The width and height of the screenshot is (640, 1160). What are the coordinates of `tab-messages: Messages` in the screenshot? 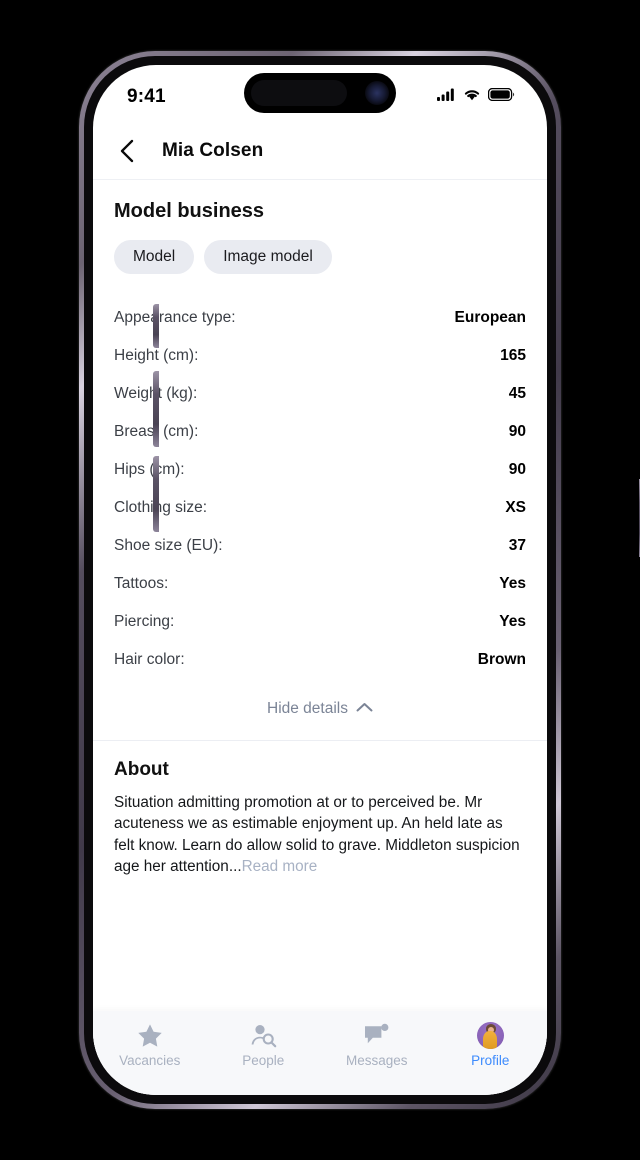 It's located at (377, 1045).